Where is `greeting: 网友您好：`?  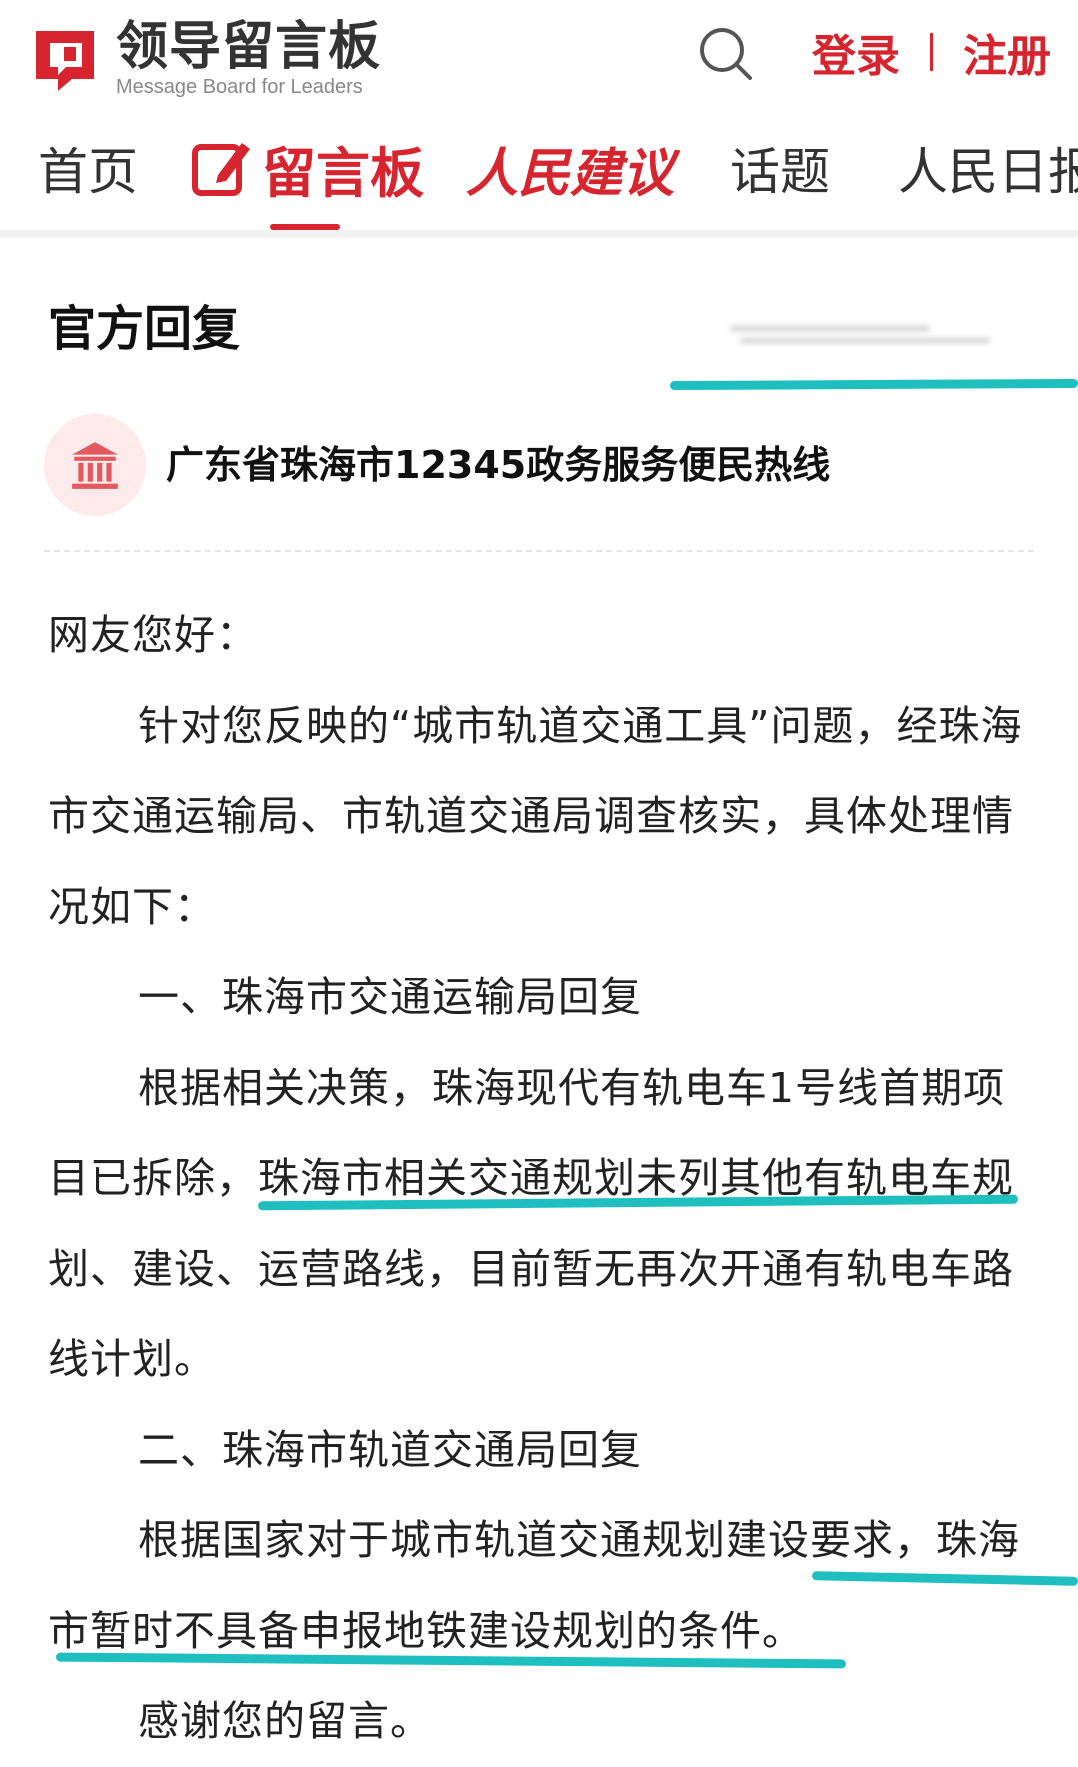 greeting: 网友您好： is located at coordinates (153, 635).